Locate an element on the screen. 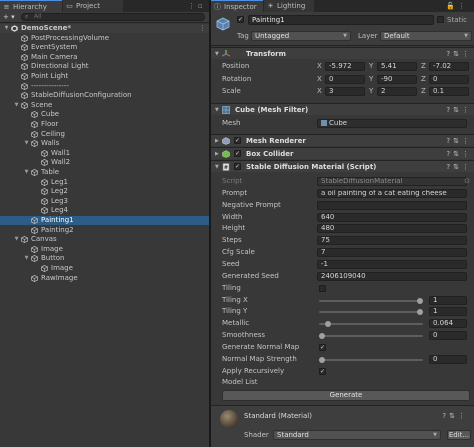 The width and height of the screenshot is (474, 447). mesh-renderer-enabled-checkbox: ✓ is located at coordinates (237, 140).